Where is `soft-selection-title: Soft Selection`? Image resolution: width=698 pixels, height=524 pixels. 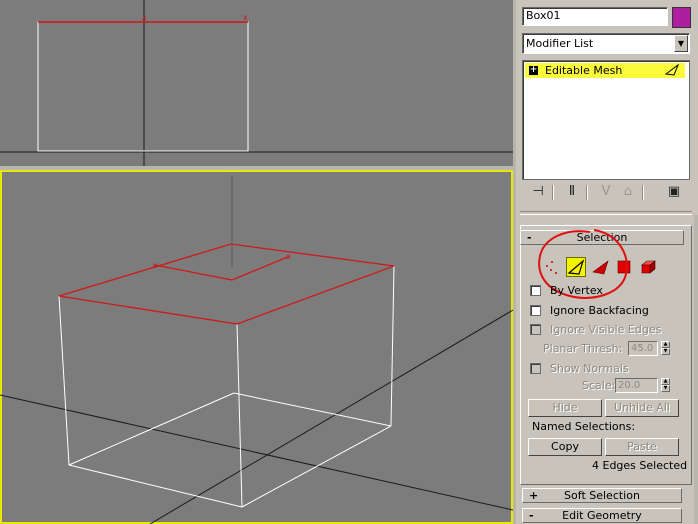
soft-selection-title: Soft Selection is located at coordinates (602, 495).